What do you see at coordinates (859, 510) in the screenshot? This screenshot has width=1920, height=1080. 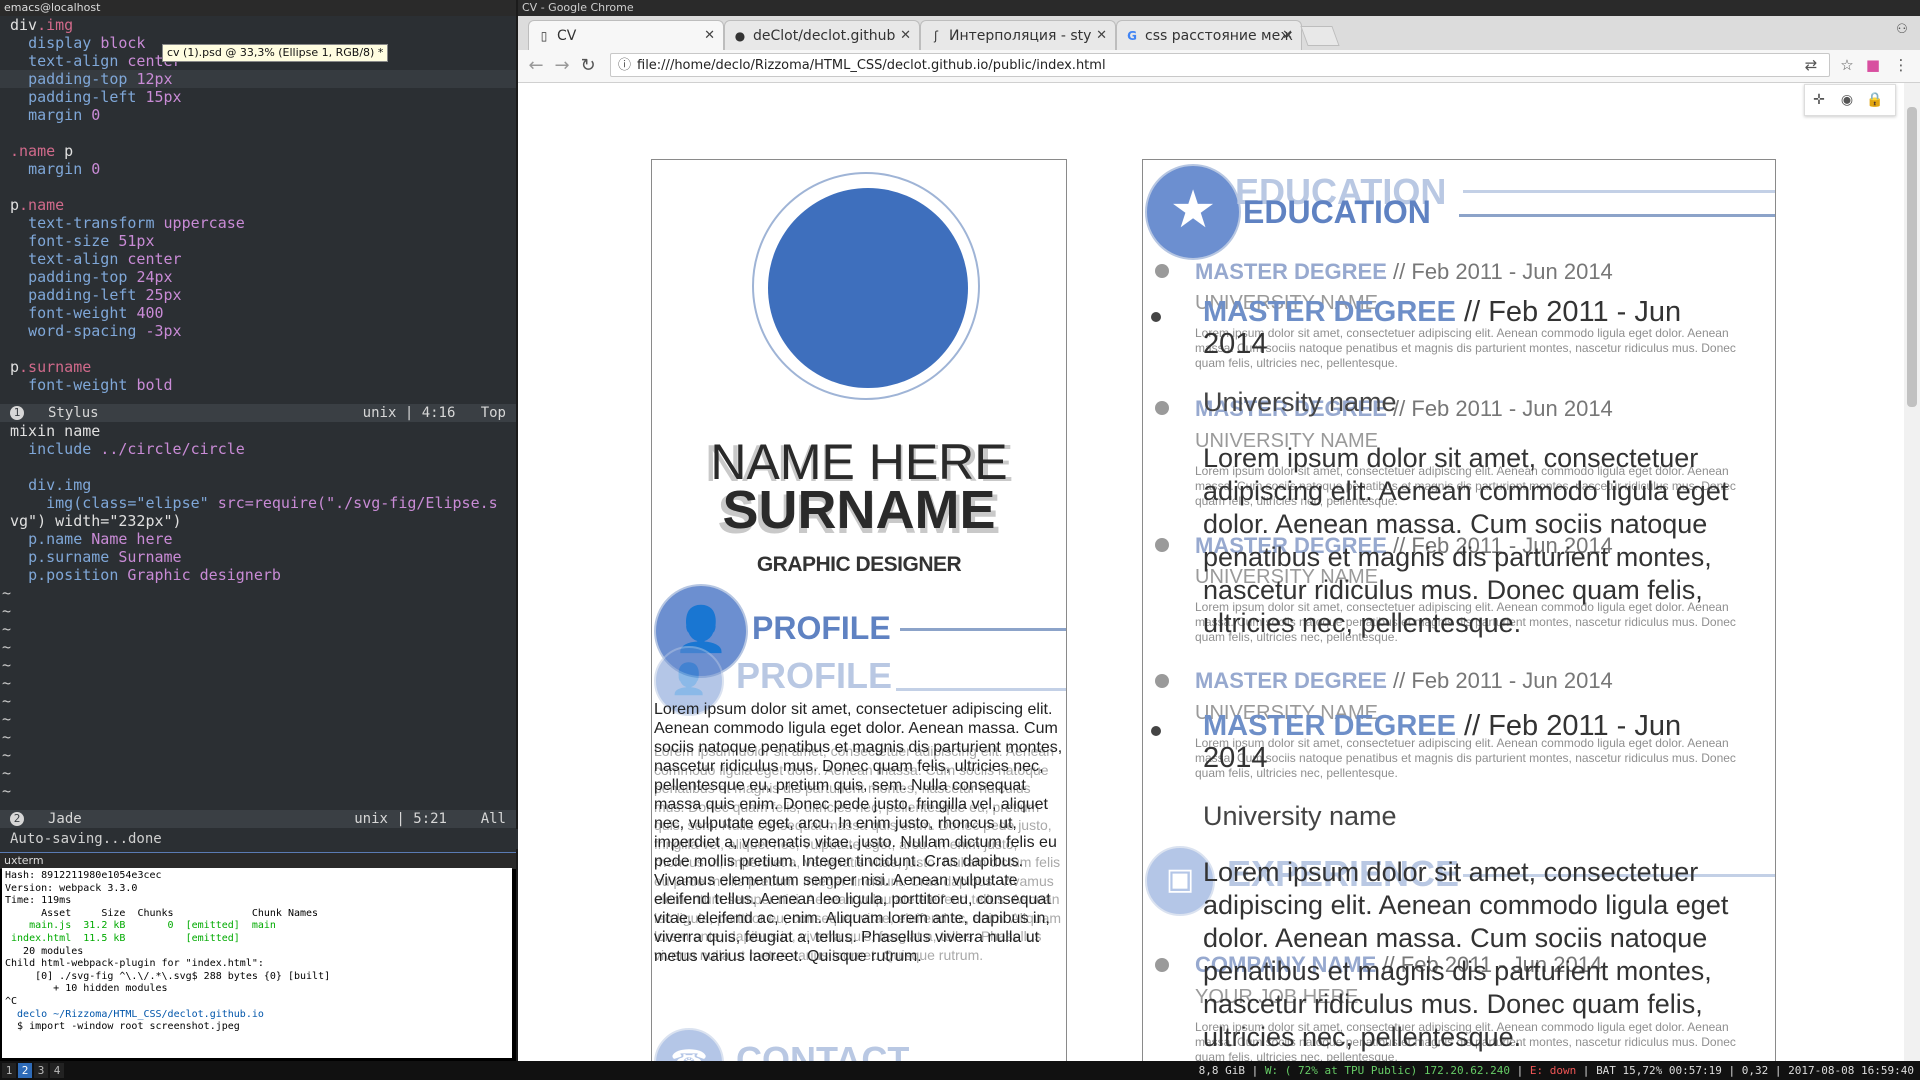 I see `cv-surname: SURNAME` at bounding box center [859, 510].